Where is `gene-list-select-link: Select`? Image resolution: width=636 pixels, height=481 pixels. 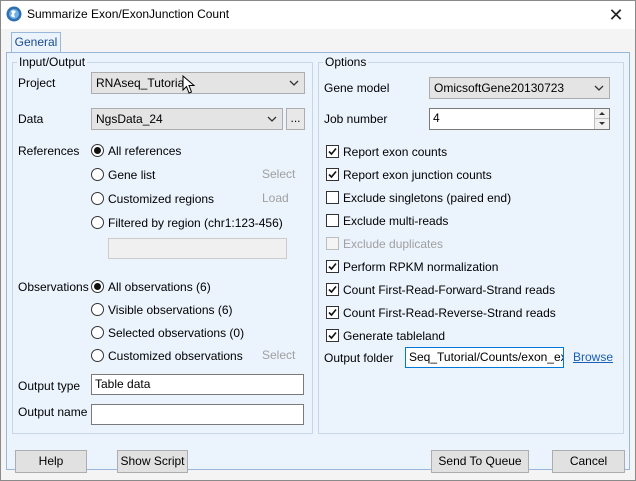
gene-list-select-link: Select is located at coordinates (279, 174).